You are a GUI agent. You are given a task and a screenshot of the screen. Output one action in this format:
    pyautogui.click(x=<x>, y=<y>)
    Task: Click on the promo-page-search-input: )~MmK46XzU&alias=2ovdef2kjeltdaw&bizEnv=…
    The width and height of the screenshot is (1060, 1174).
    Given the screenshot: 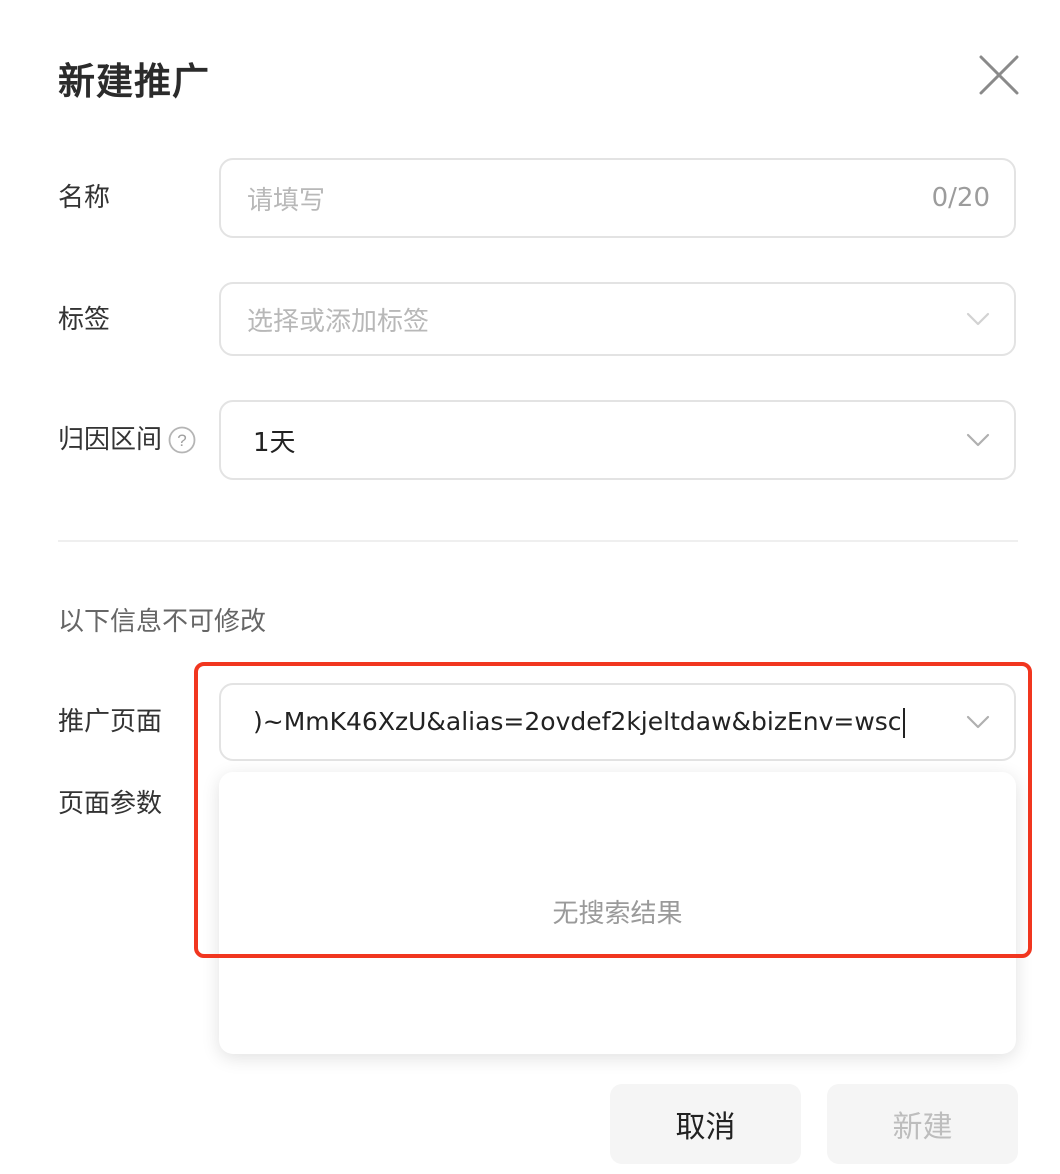 What is the action you would take?
    pyautogui.click(x=593, y=722)
    